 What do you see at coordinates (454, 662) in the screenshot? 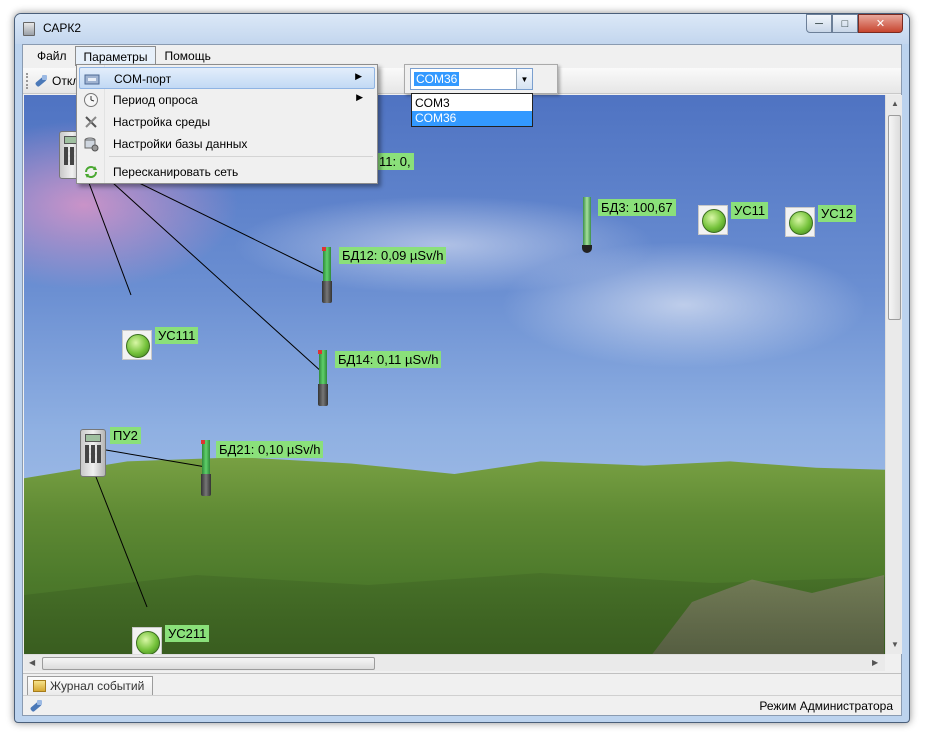
I see `horizontal-scrollbar: ◀ ▶` at bounding box center [454, 662].